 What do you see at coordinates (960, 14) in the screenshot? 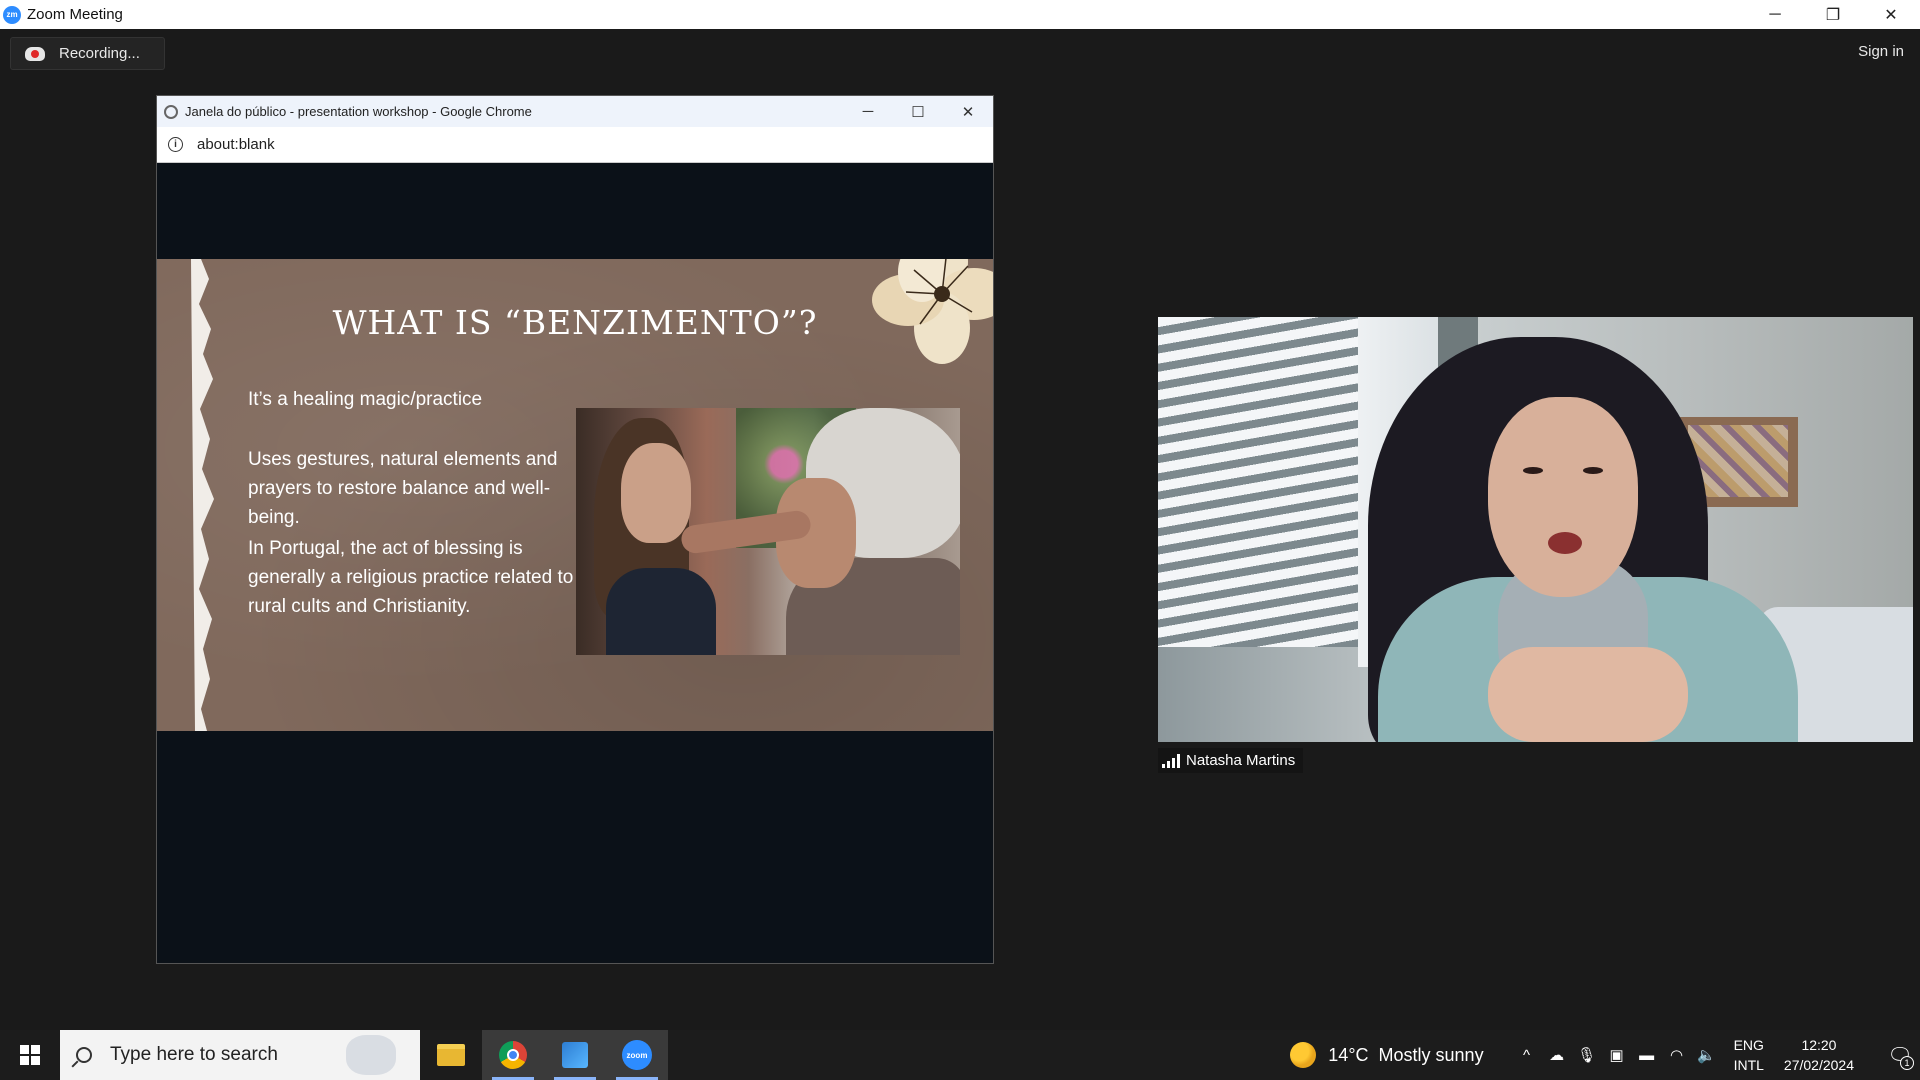
I see `zoom-titlebar: zm Zoom Meeting ─ ❐ ✕` at bounding box center [960, 14].